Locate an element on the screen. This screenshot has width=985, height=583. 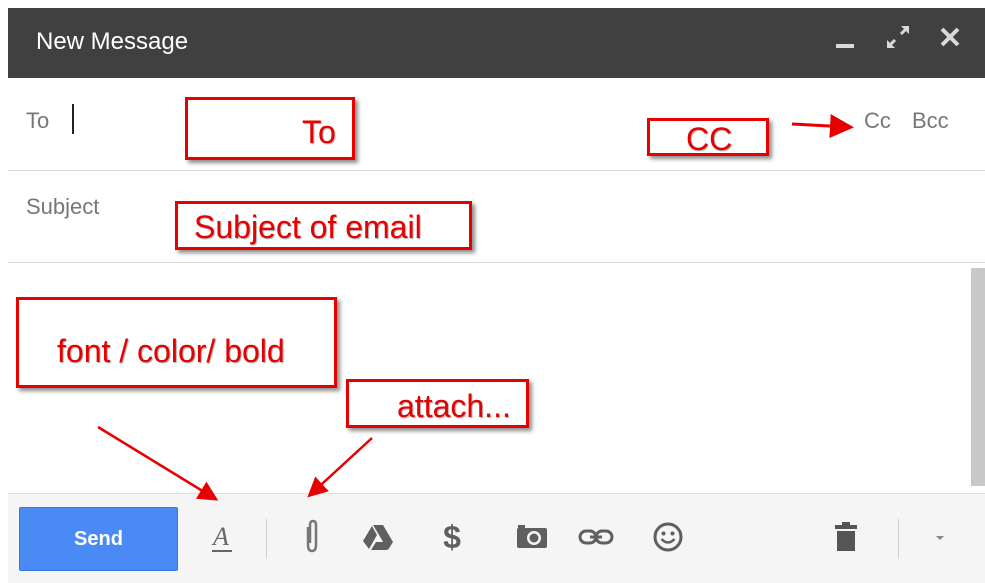
photo-button is located at coordinates (532, 537).